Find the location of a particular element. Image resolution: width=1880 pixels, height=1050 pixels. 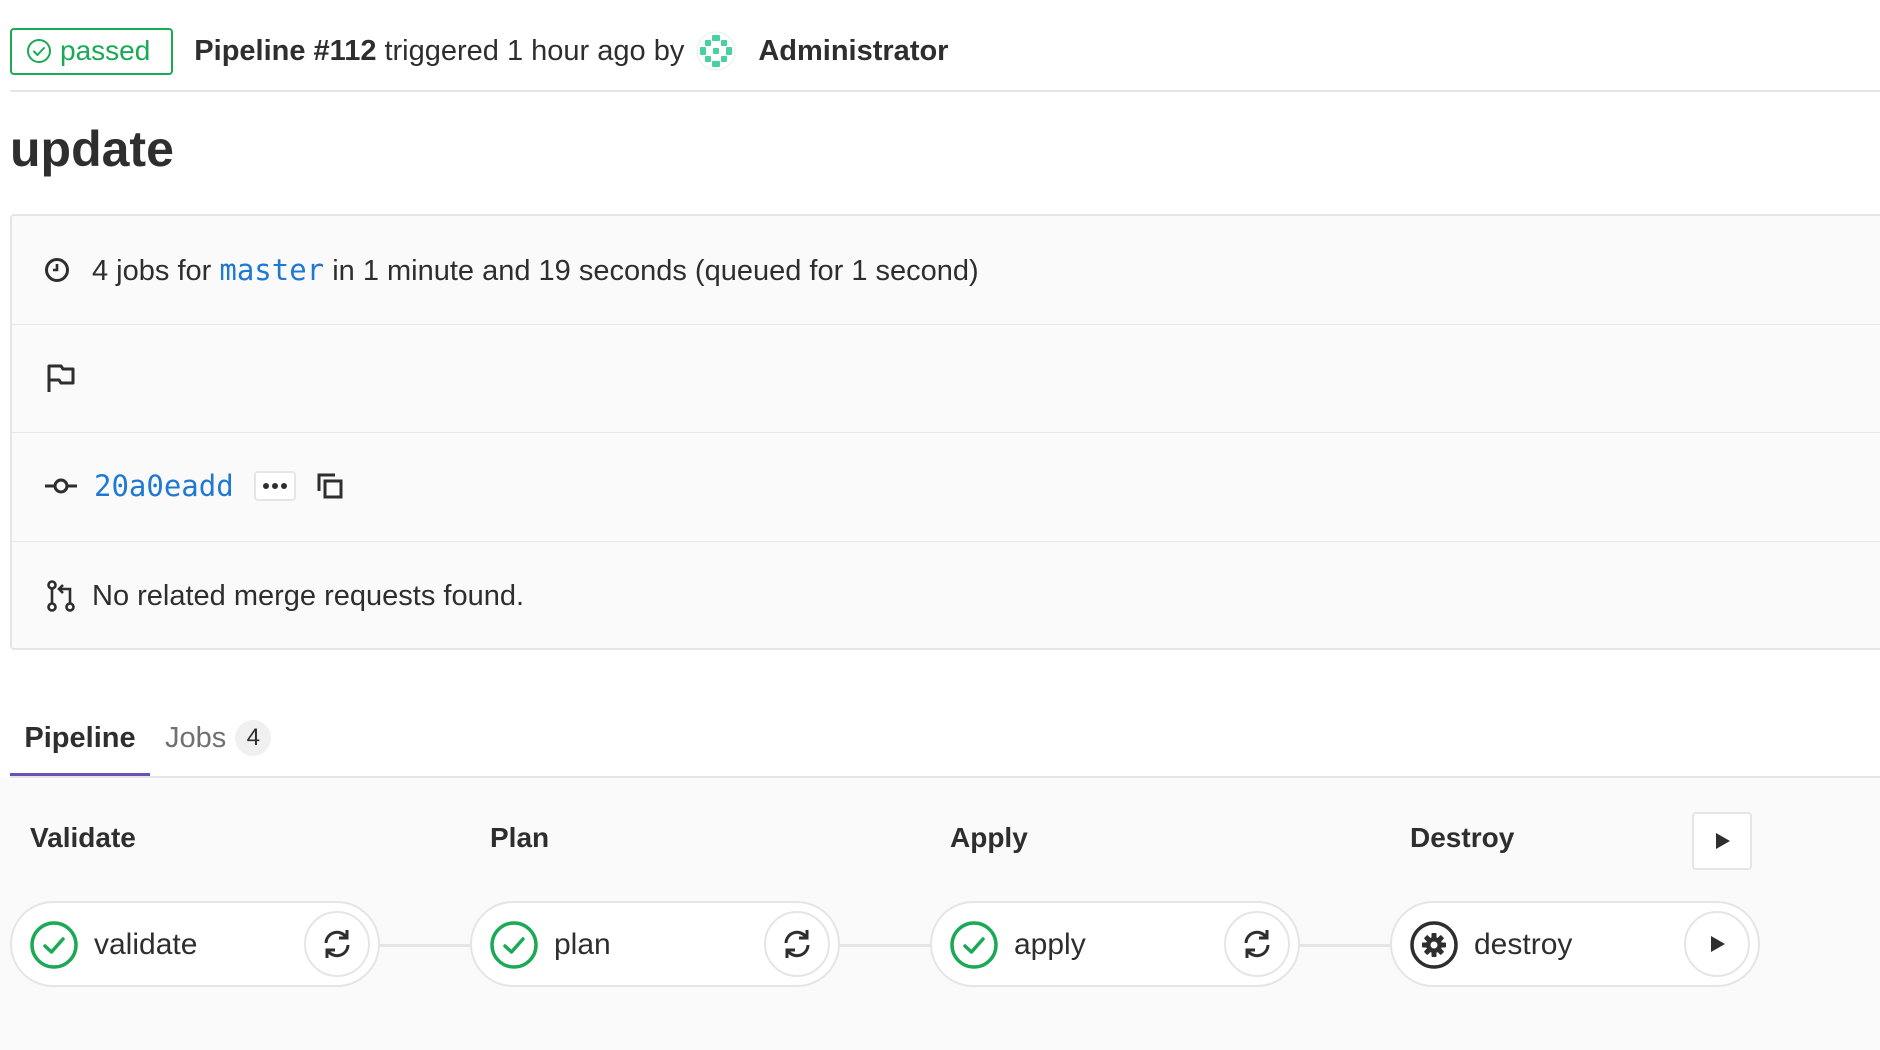

merge-requests-row: No related merge requests found. is located at coordinates (962, 596).